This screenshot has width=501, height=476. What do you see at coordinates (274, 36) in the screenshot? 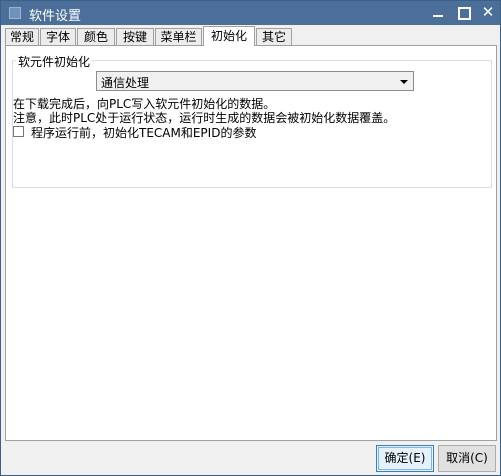
I see `tab-other: 其它` at bounding box center [274, 36].